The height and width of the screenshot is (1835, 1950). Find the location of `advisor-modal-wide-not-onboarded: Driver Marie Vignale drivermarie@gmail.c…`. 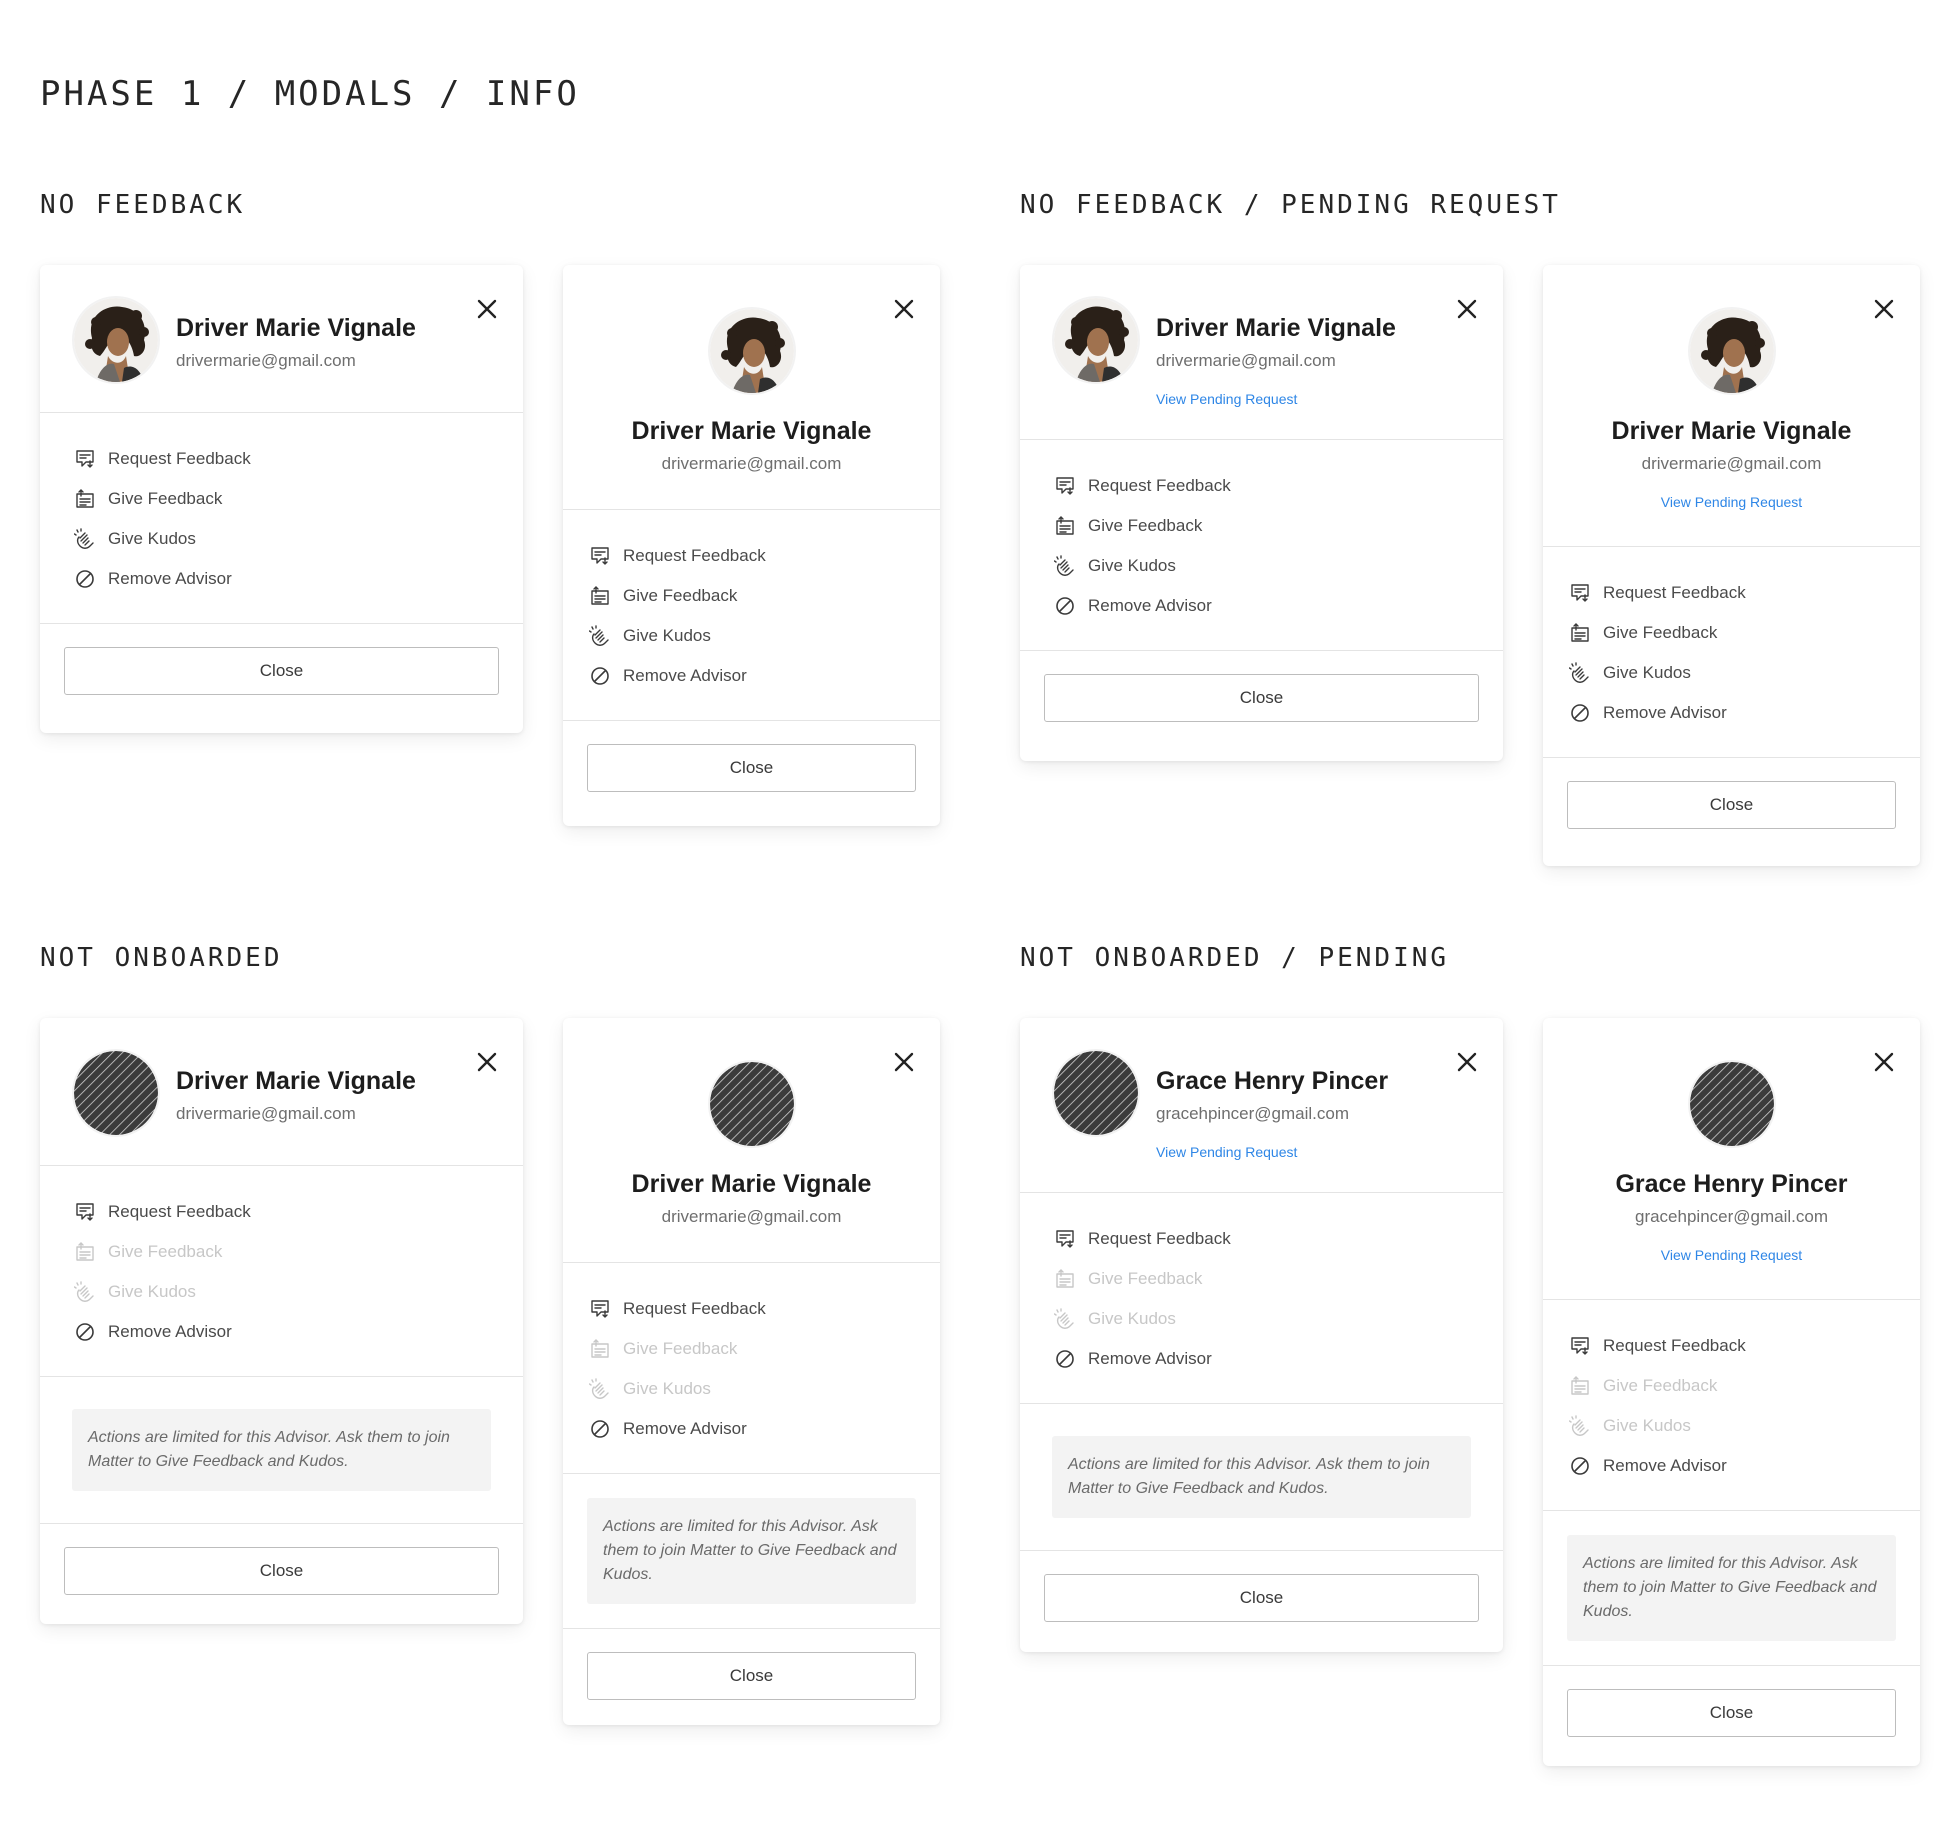

advisor-modal-wide-not-onboarded: Driver Marie Vignale drivermarie@gmail.c… is located at coordinates (281, 1321).